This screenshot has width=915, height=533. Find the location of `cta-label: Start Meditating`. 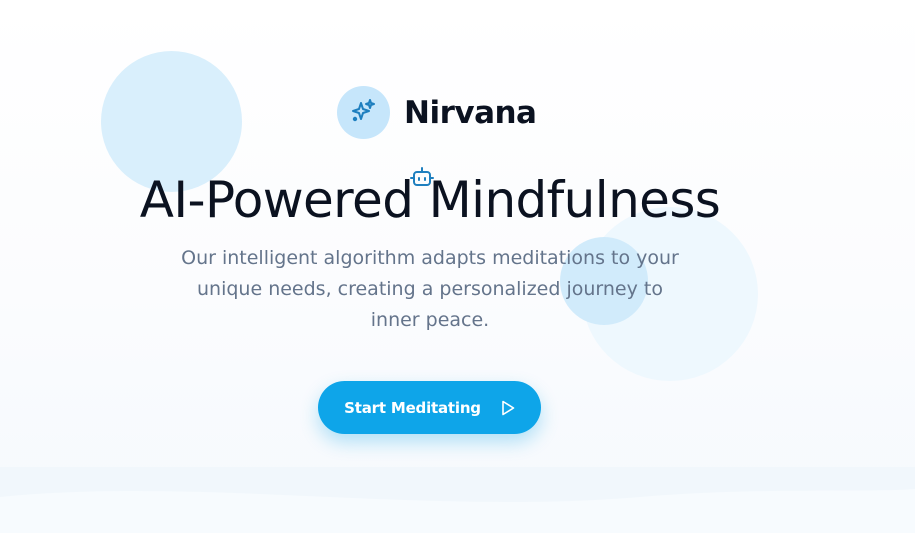

cta-label: Start Meditating is located at coordinates (412, 407).